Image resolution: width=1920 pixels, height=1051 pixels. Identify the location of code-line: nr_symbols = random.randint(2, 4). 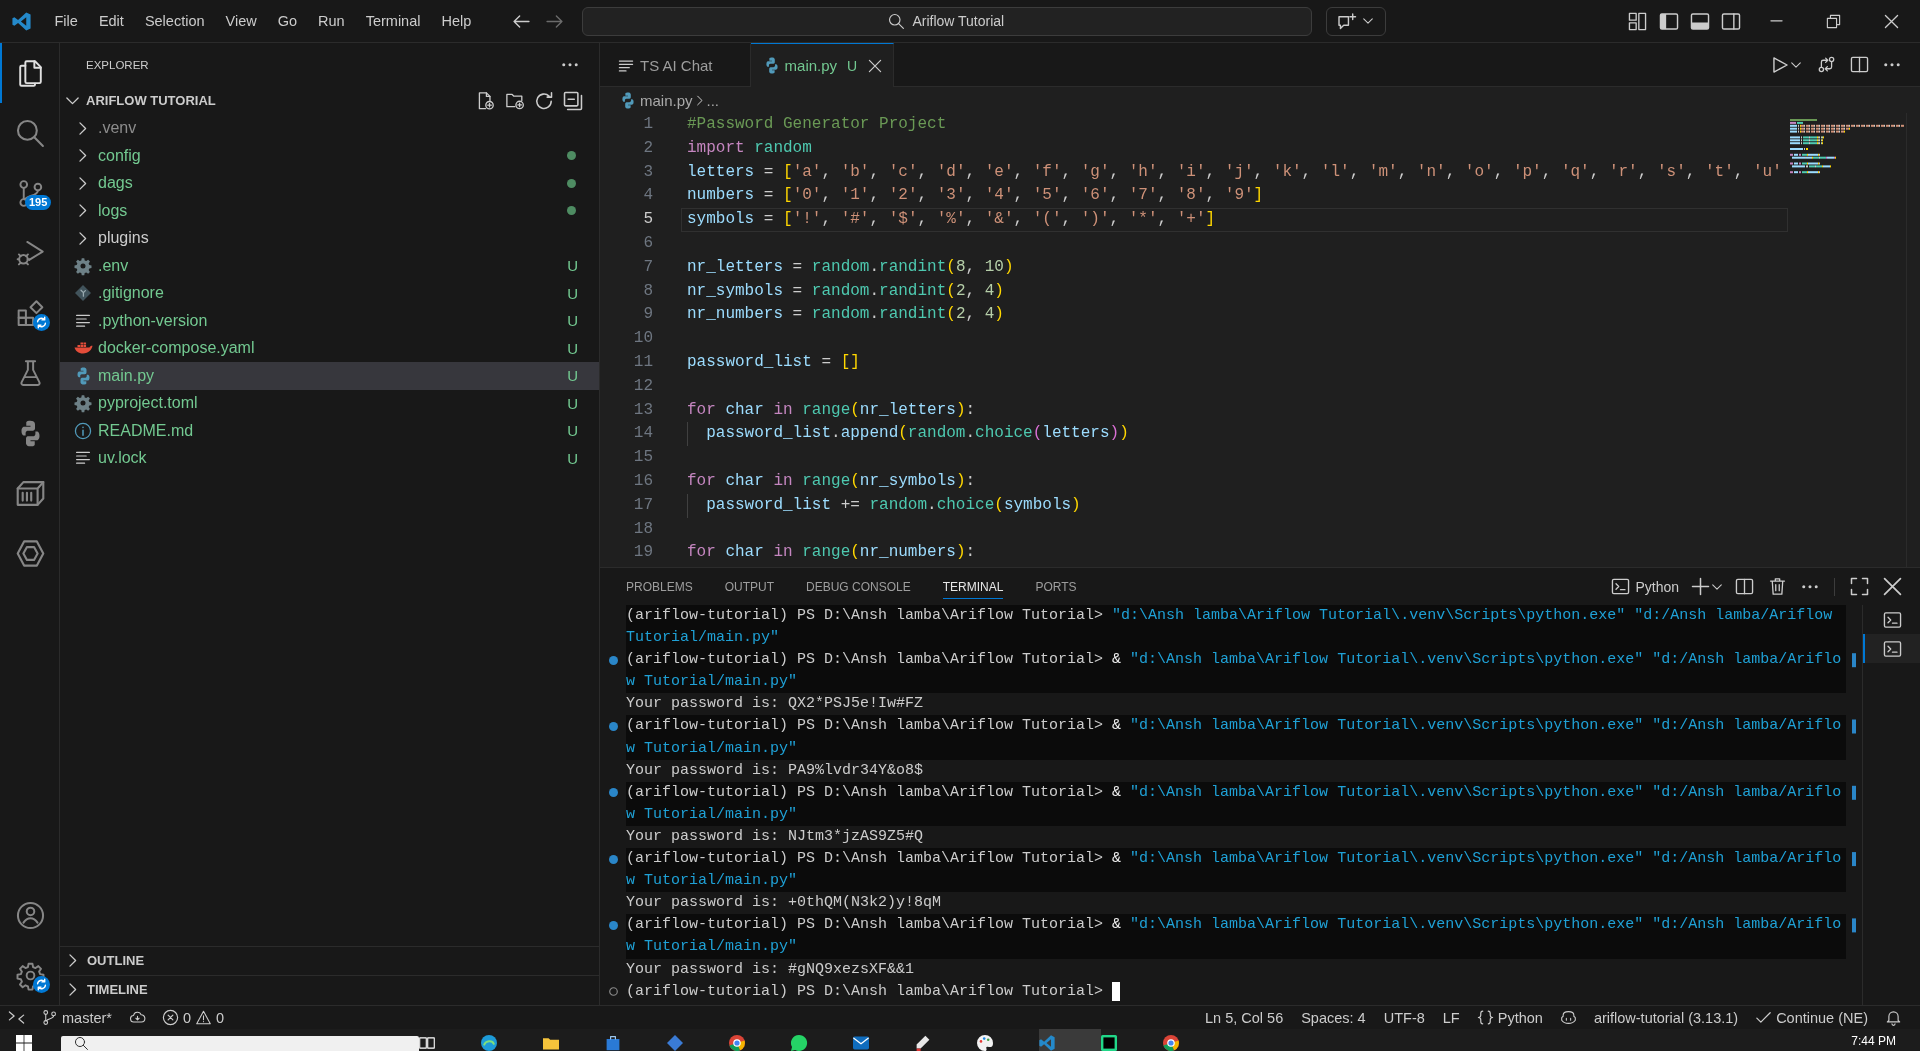
(845, 291).